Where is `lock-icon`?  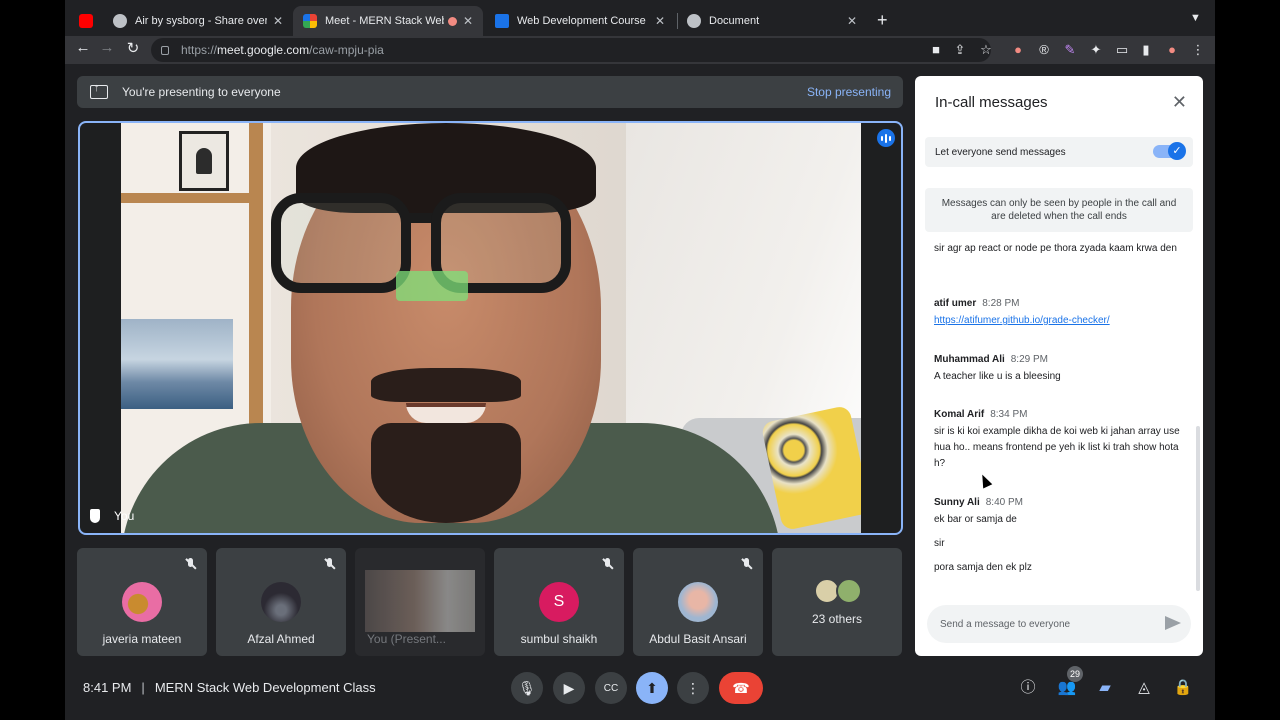 lock-icon is located at coordinates (165, 50).